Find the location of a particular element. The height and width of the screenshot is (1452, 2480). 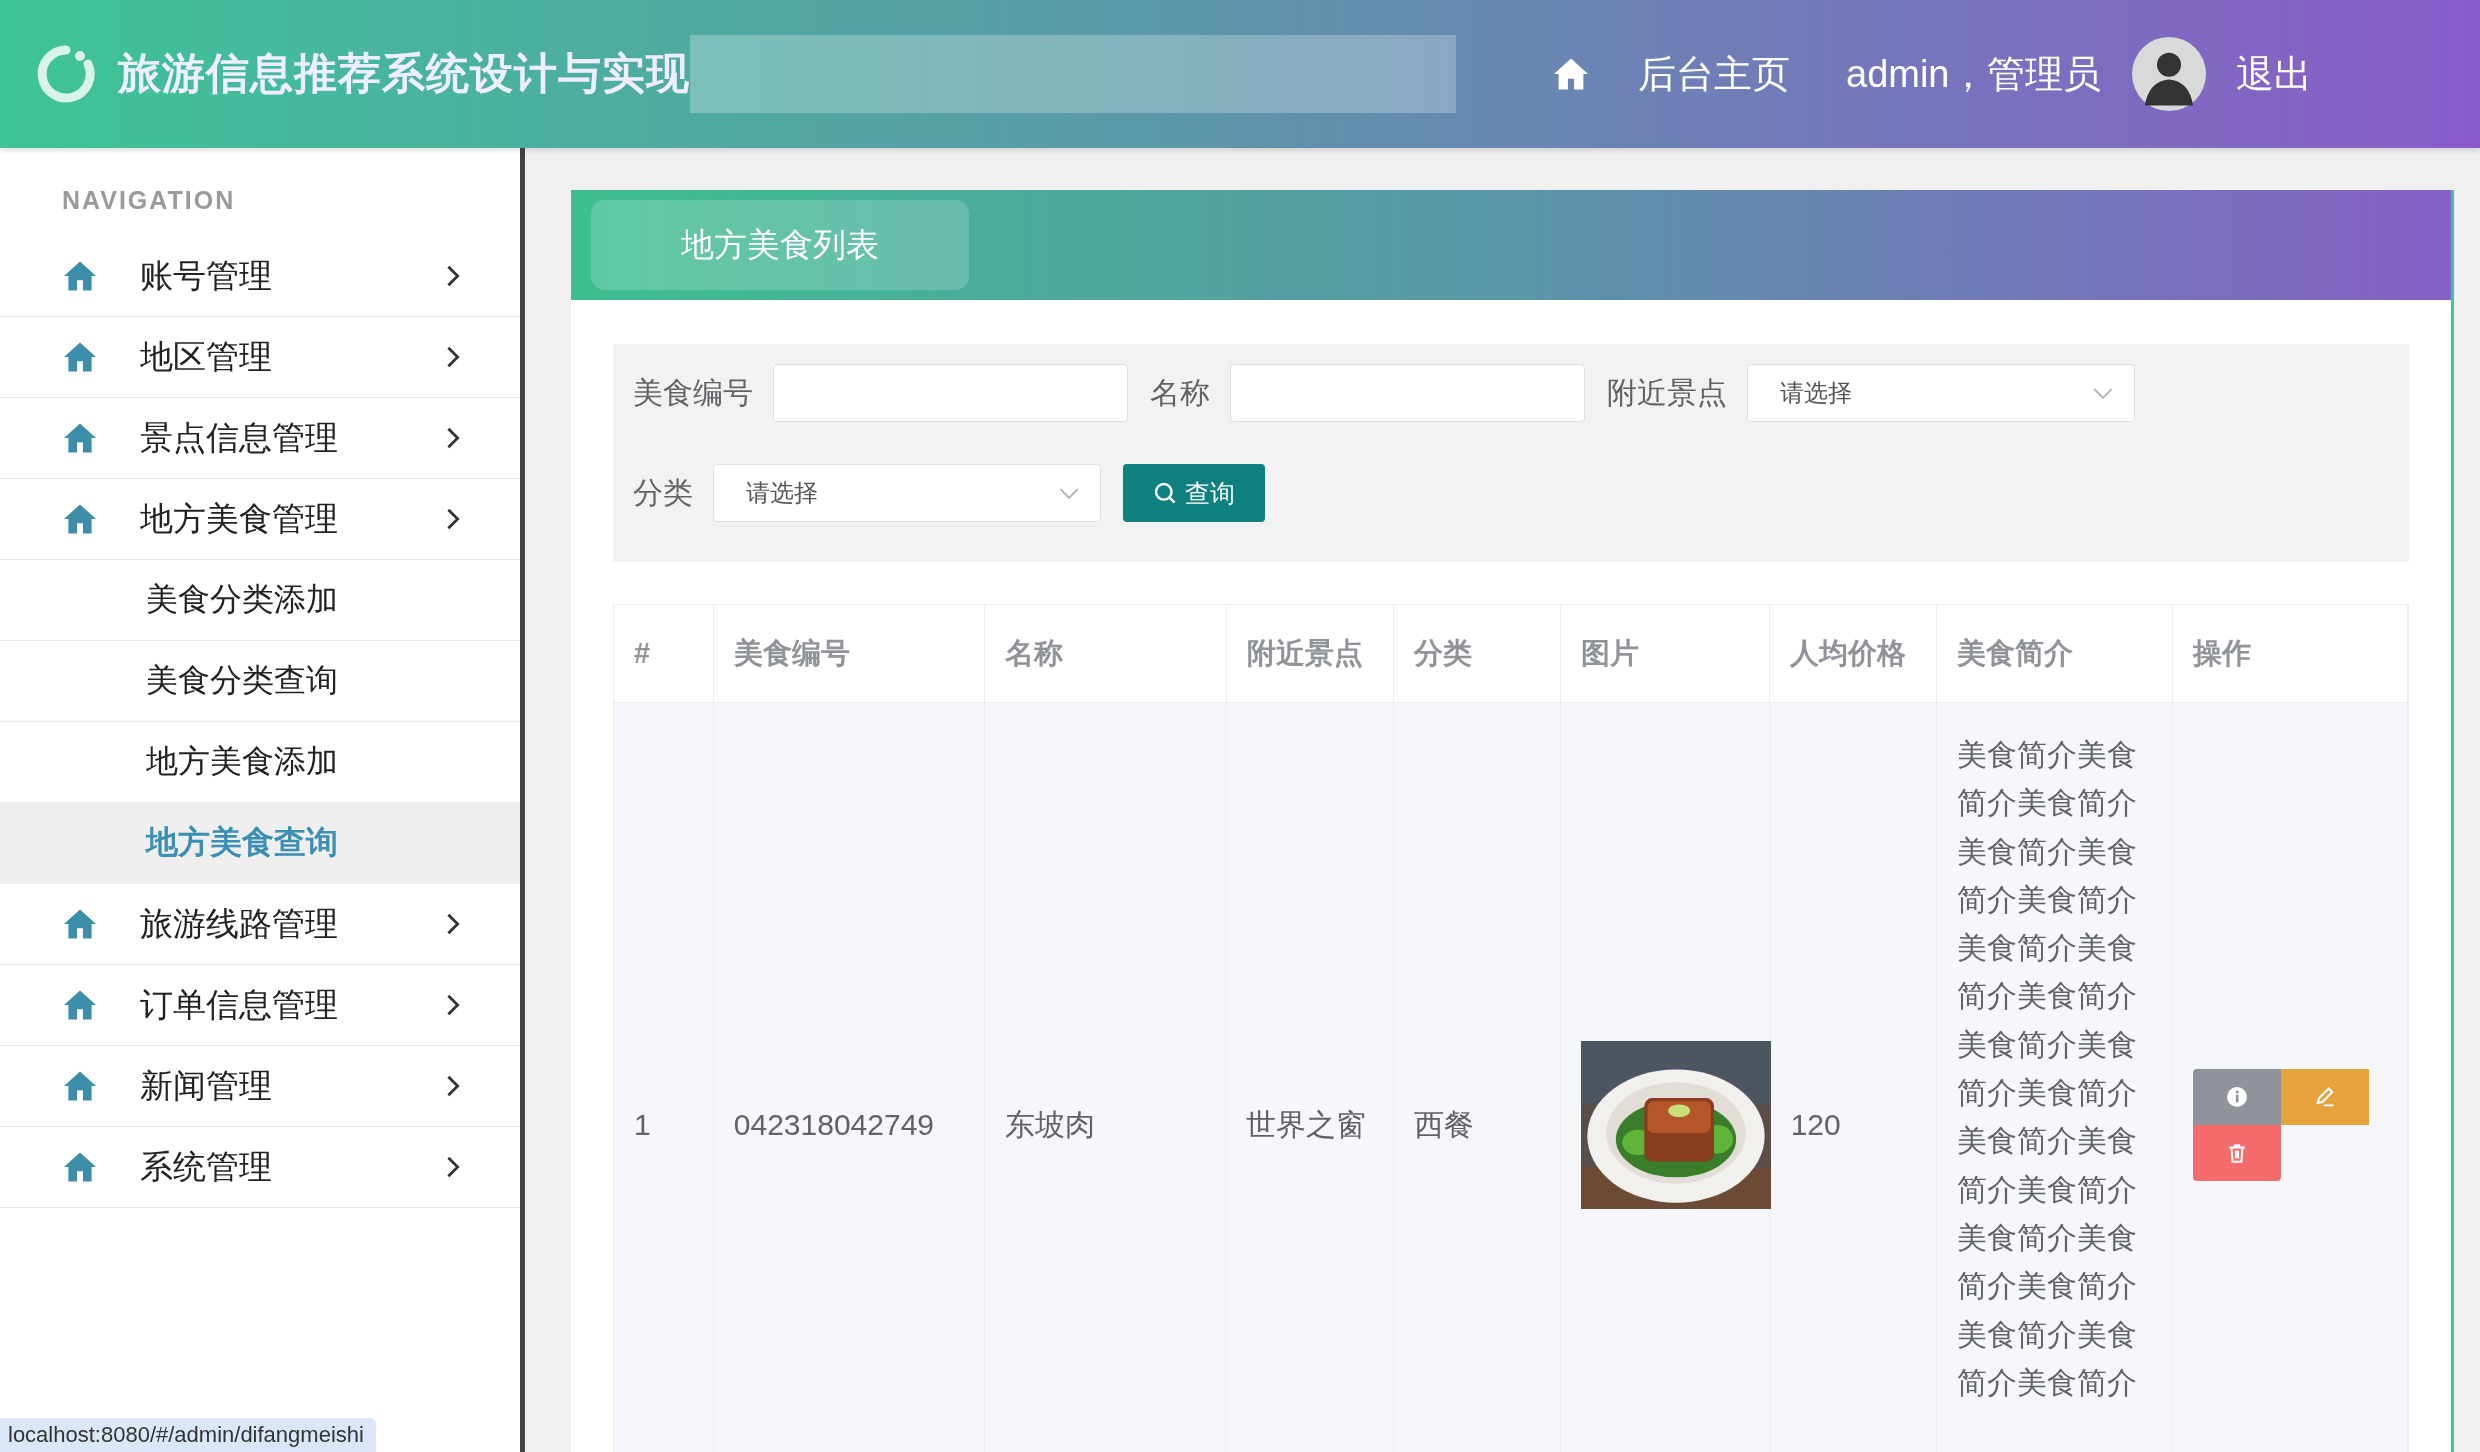

sidebar-item: 系统管理 is located at coordinates (260, 1167).